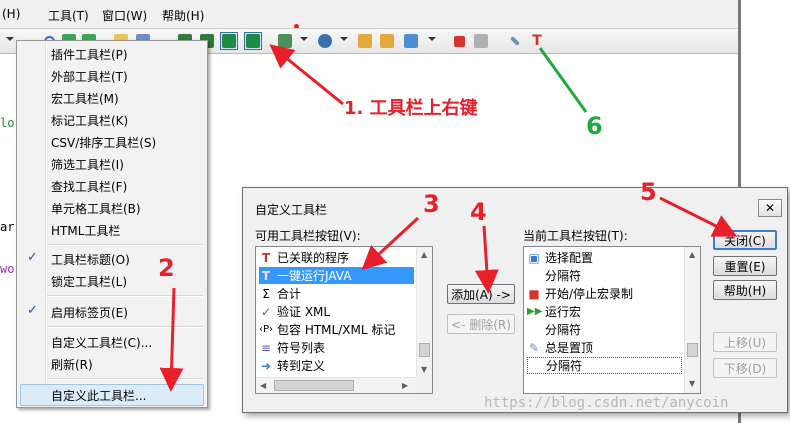  Describe the element at coordinates (594, 126) in the screenshot. I see `annotation-step-6: 6` at that location.